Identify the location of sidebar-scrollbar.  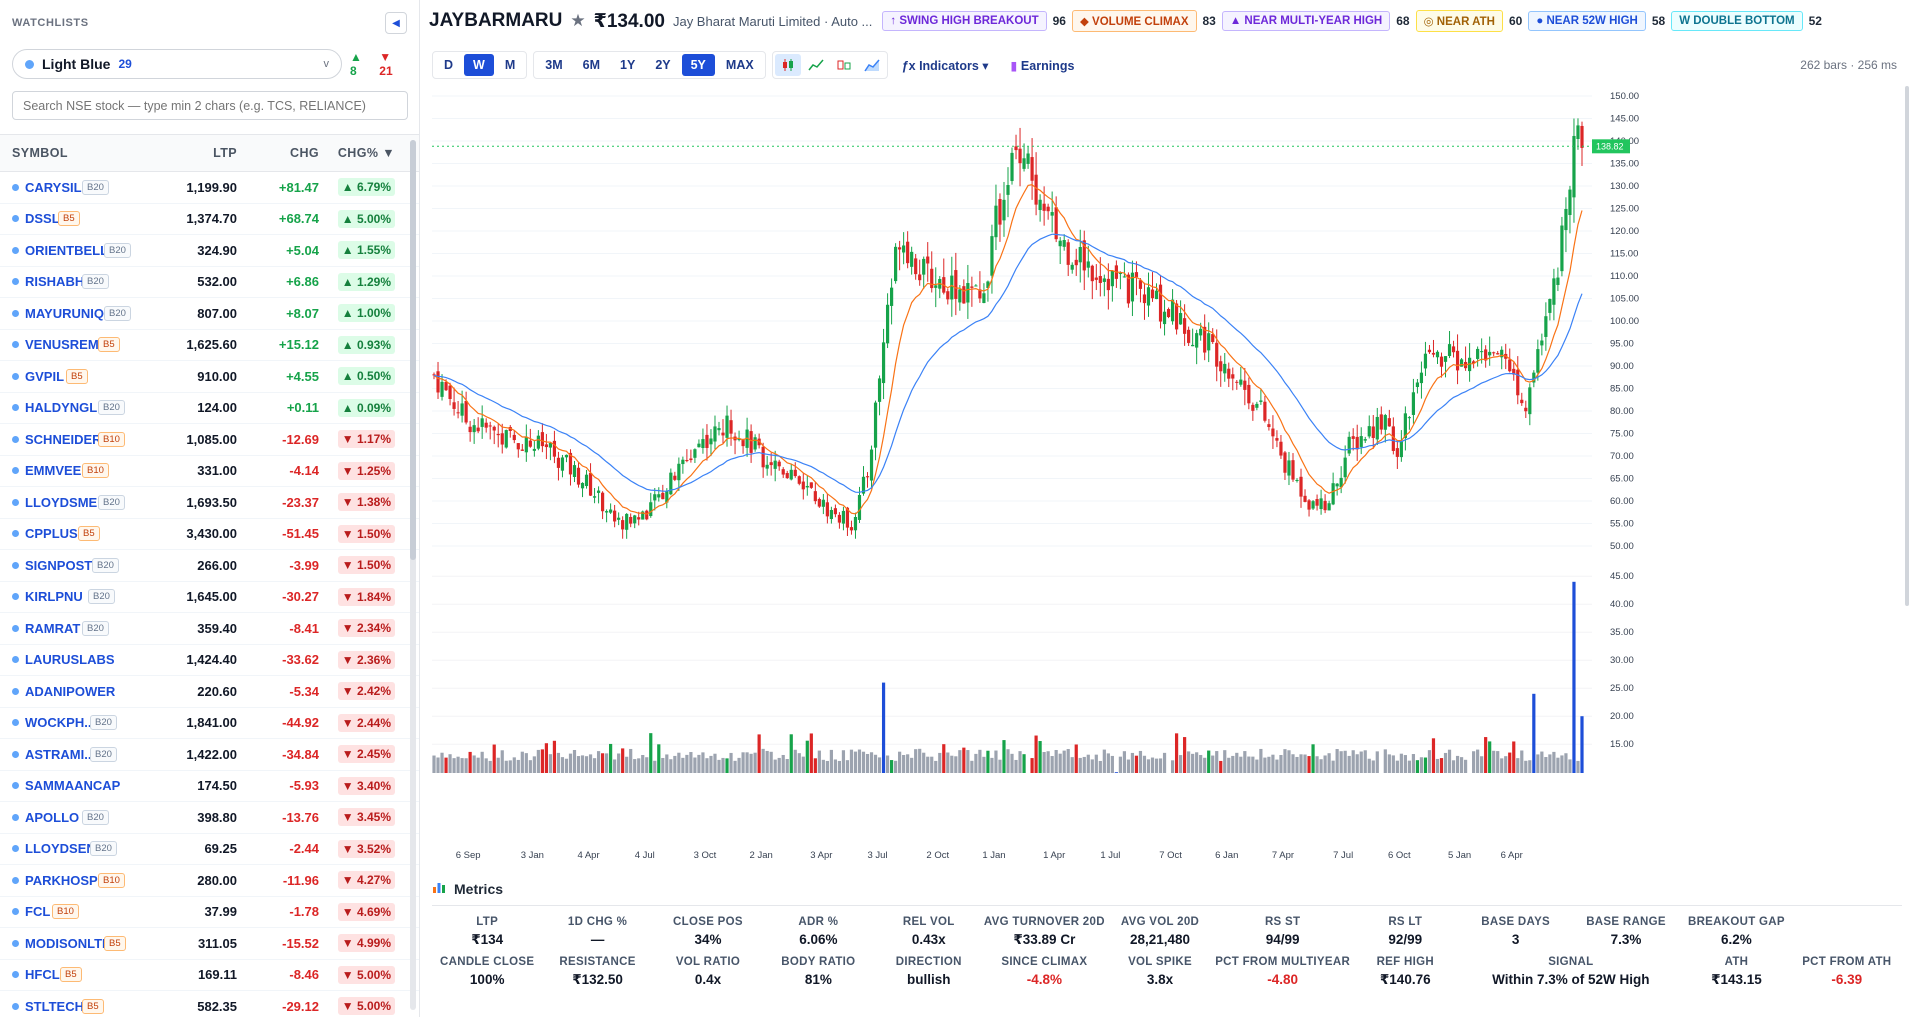
(413, 575).